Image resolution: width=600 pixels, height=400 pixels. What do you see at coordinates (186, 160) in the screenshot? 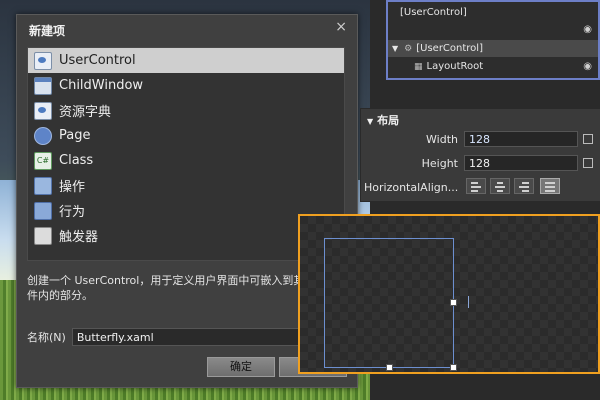
I see `list-item-class: C# Class` at bounding box center [186, 160].